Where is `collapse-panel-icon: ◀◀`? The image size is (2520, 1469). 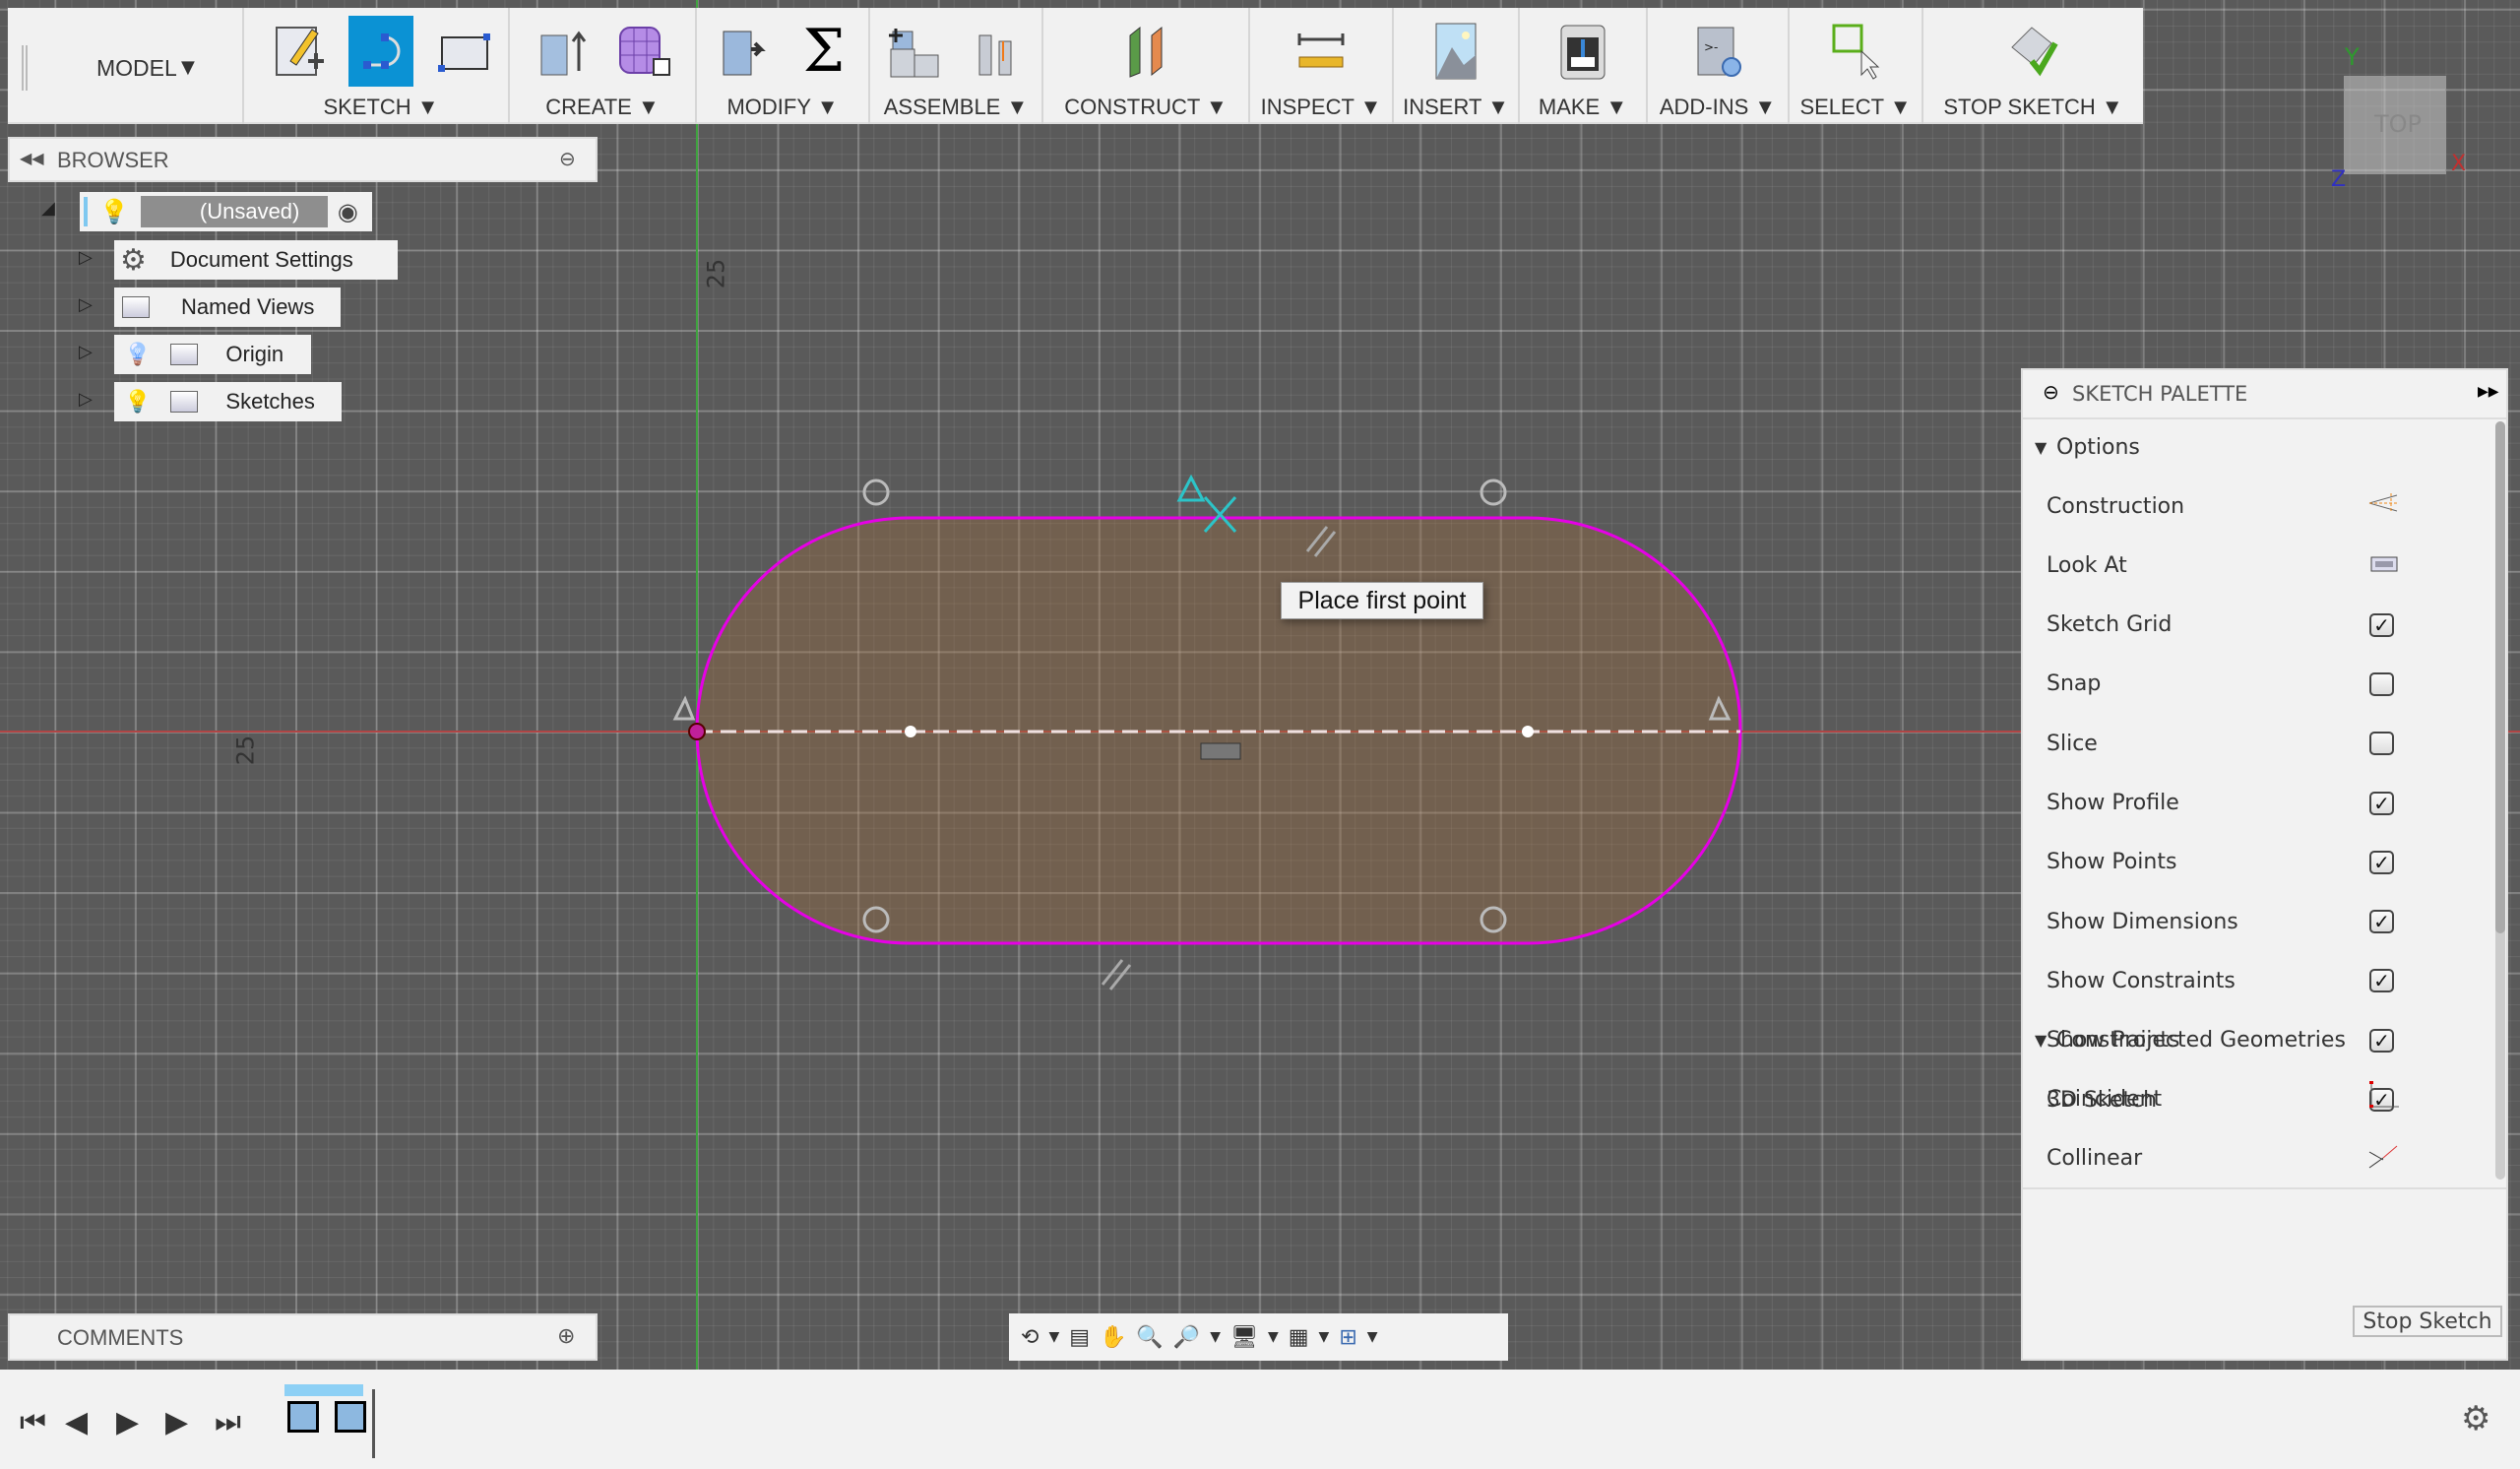 collapse-panel-icon: ◀◀ is located at coordinates (32, 158).